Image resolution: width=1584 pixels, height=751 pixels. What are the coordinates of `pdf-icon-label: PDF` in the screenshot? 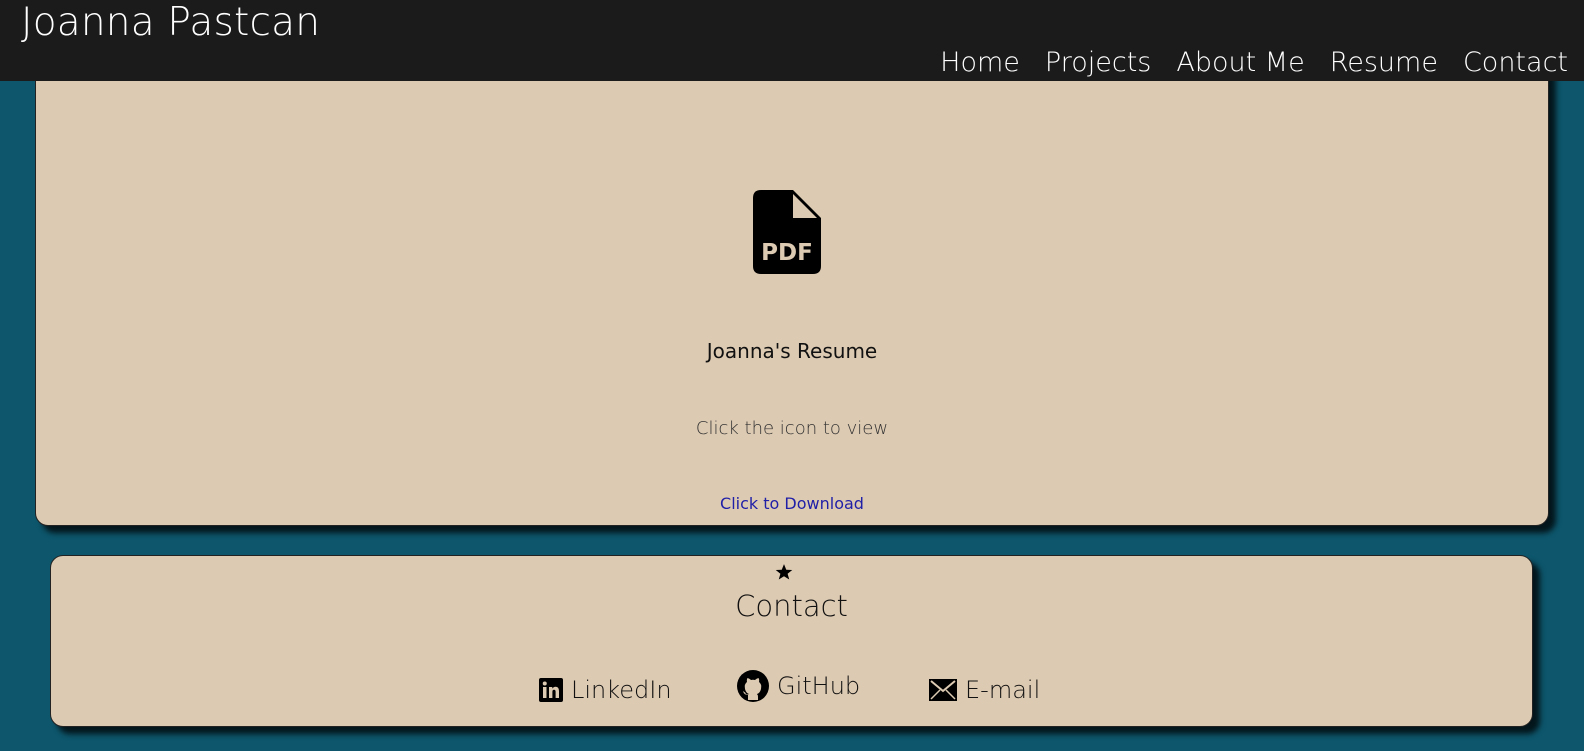 It's located at (787, 253).